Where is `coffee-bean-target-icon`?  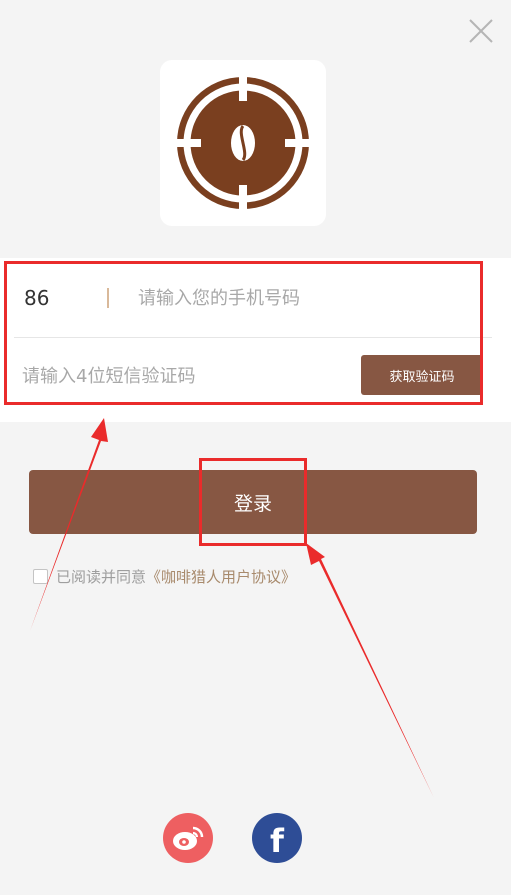 coffee-bean-target-icon is located at coordinates (243, 143).